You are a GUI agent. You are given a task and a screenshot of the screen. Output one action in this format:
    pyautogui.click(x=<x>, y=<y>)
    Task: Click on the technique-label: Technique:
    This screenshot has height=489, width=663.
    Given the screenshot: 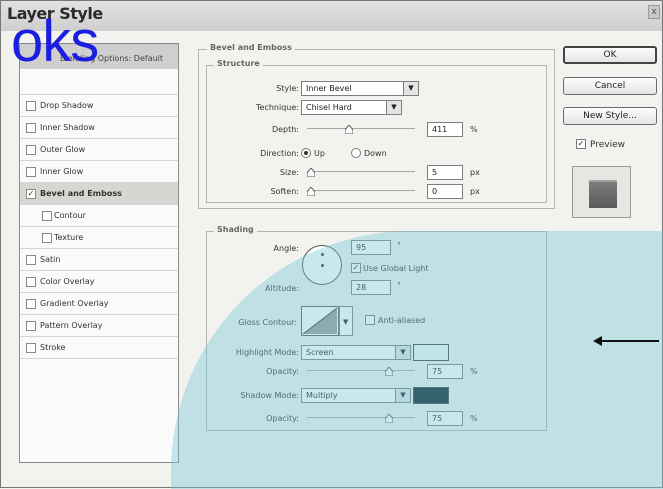 What is the action you would take?
    pyautogui.click(x=277, y=107)
    